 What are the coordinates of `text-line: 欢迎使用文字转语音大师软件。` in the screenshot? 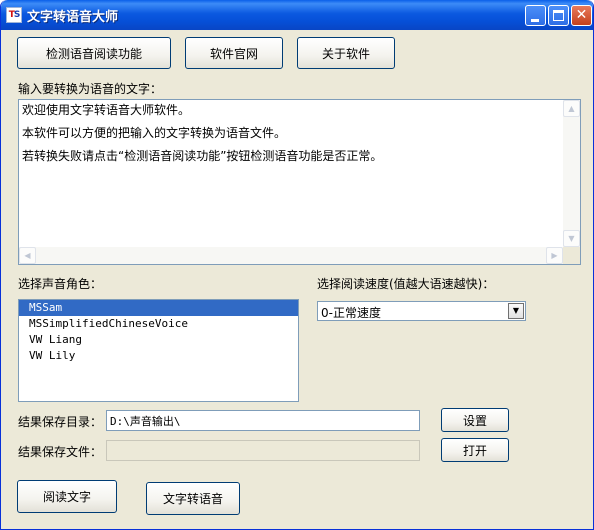 It's located at (106, 110).